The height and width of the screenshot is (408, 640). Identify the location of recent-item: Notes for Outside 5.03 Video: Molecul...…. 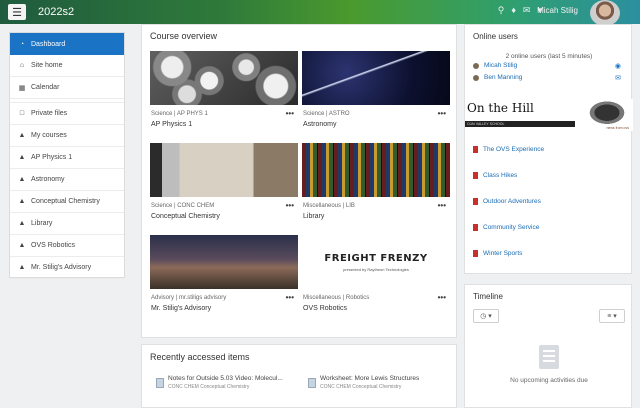
(231, 390).